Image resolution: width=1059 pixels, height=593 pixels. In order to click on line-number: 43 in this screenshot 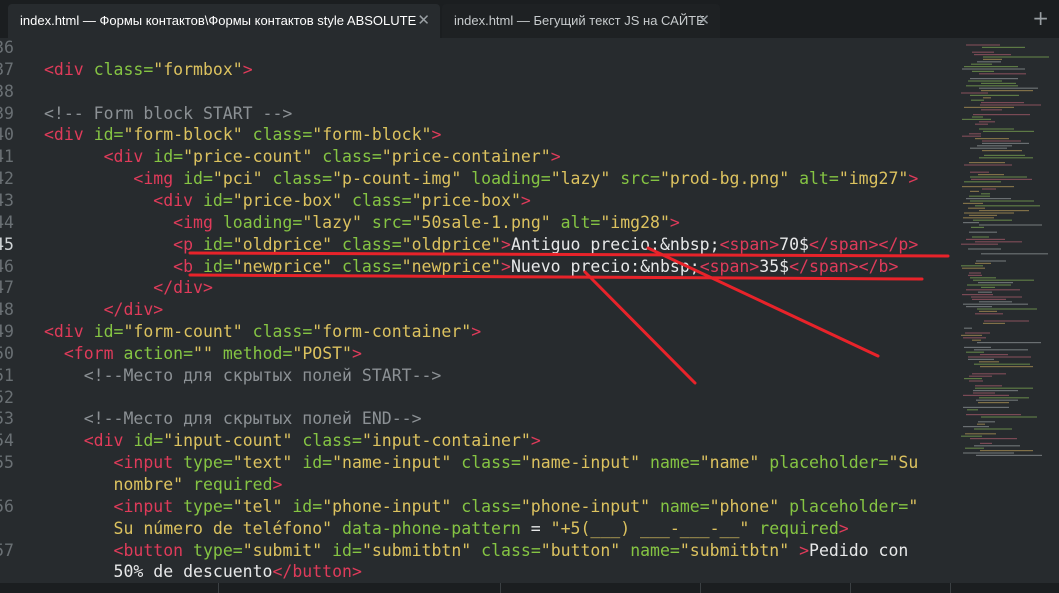, I will do `click(7, 200)`.